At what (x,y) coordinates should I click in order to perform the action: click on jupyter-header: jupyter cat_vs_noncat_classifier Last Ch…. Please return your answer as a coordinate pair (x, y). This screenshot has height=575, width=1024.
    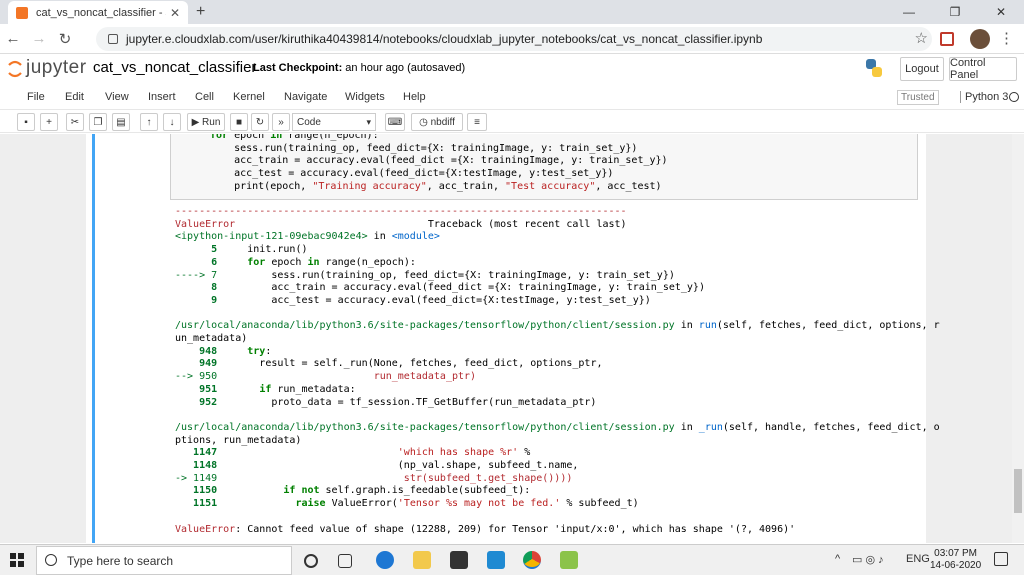
    Looking at the image, I should click on (512, 70).